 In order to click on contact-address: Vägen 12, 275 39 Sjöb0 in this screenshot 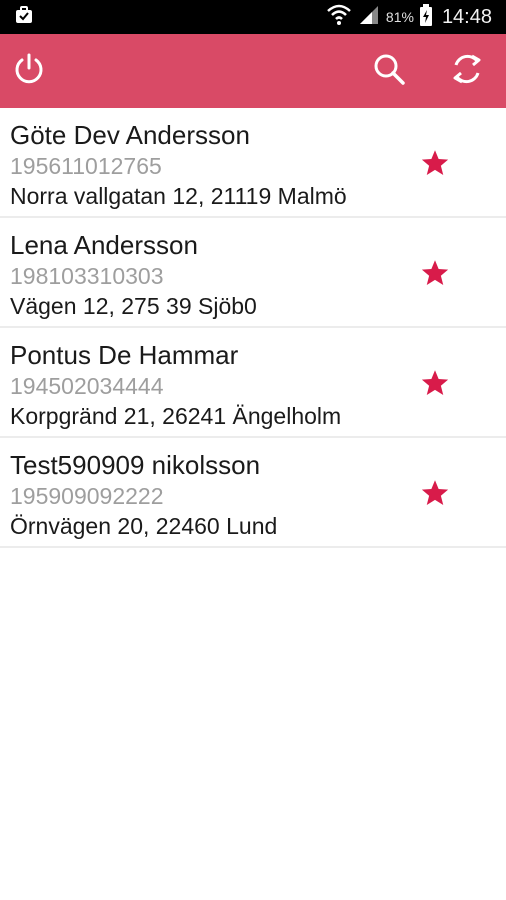, I will do `click(133, 306)`.